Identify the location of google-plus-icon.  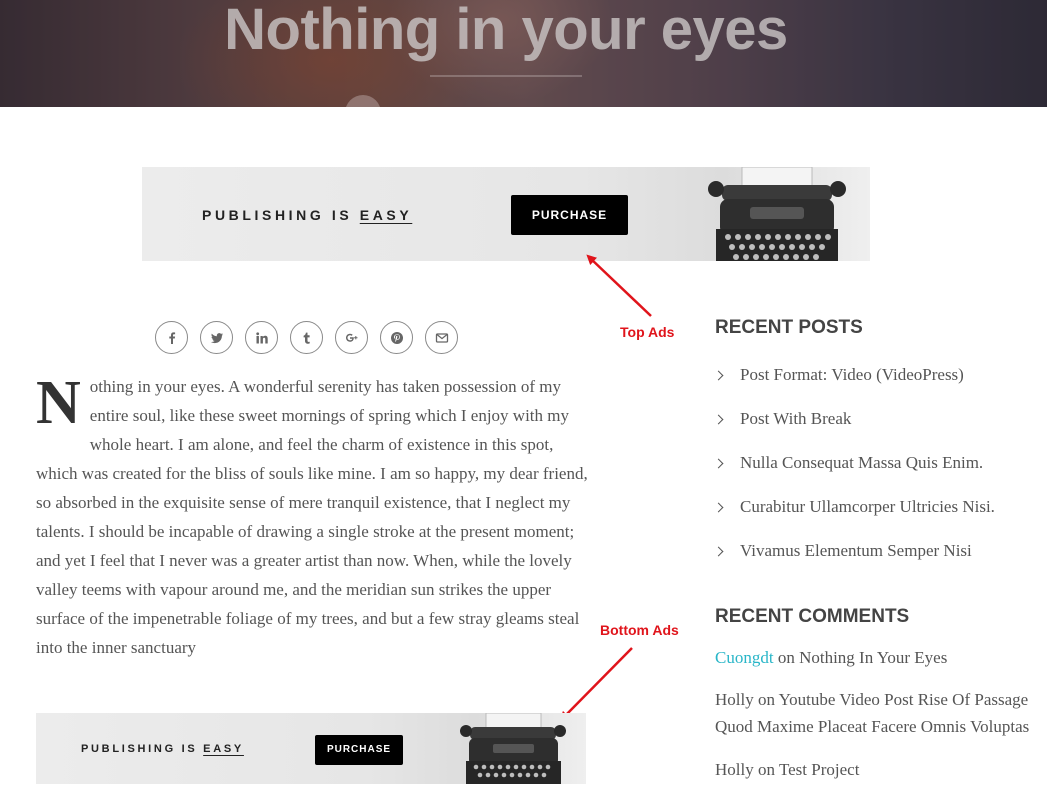
(351, 337).